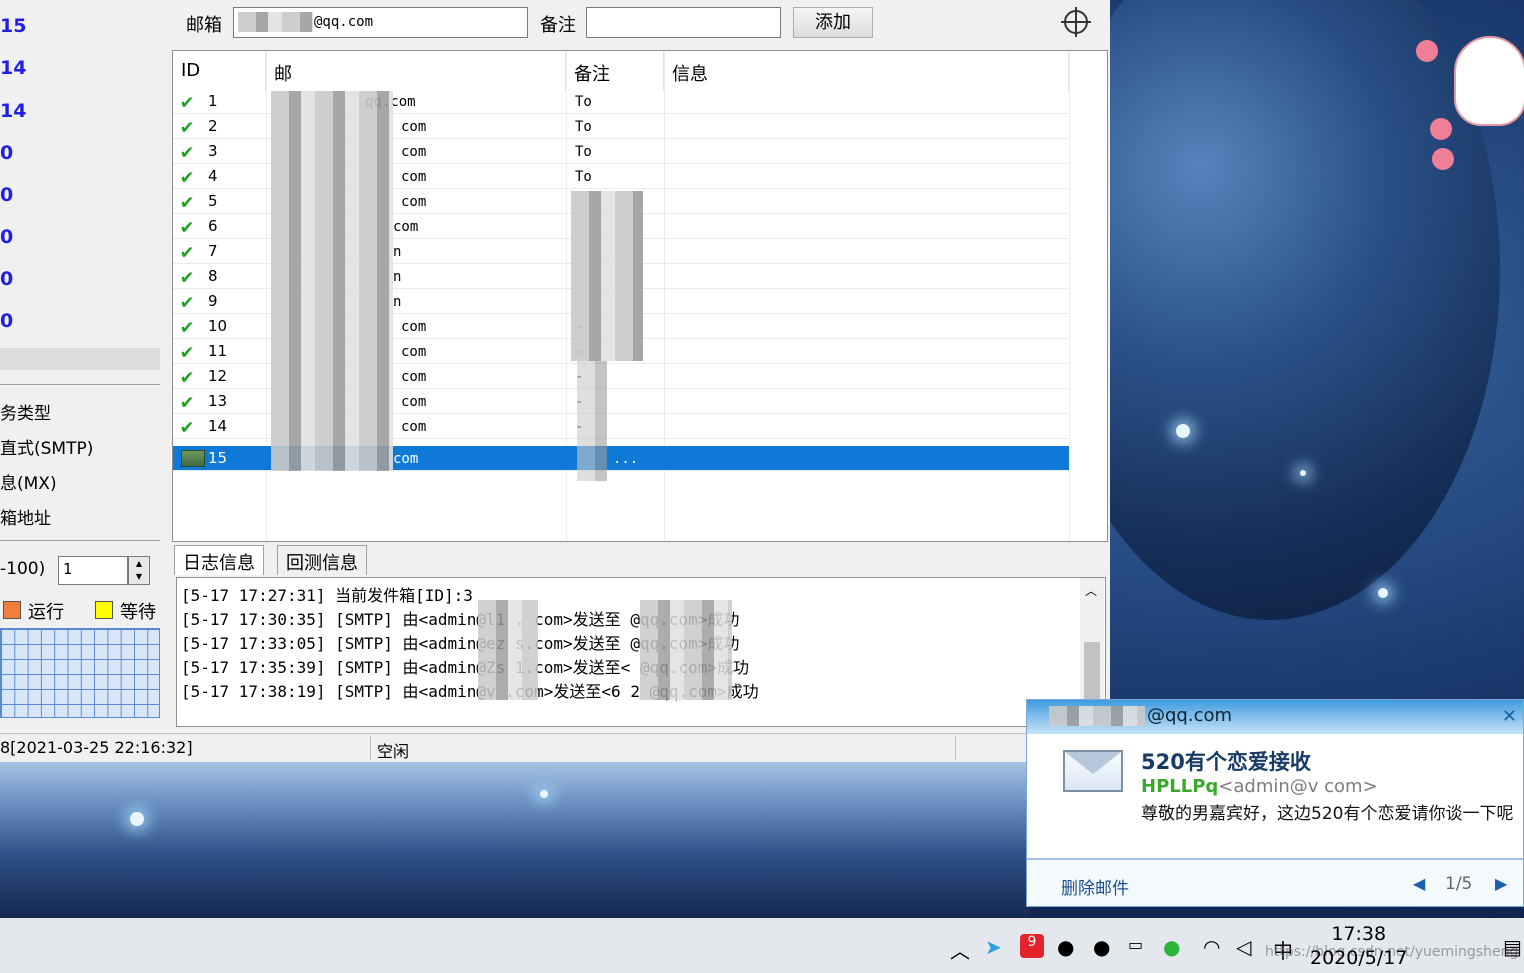 The width and height of the screenshot is (1524, 973). I want to click on task-type-smtp: 直式(SMTP), so click(46, 446).